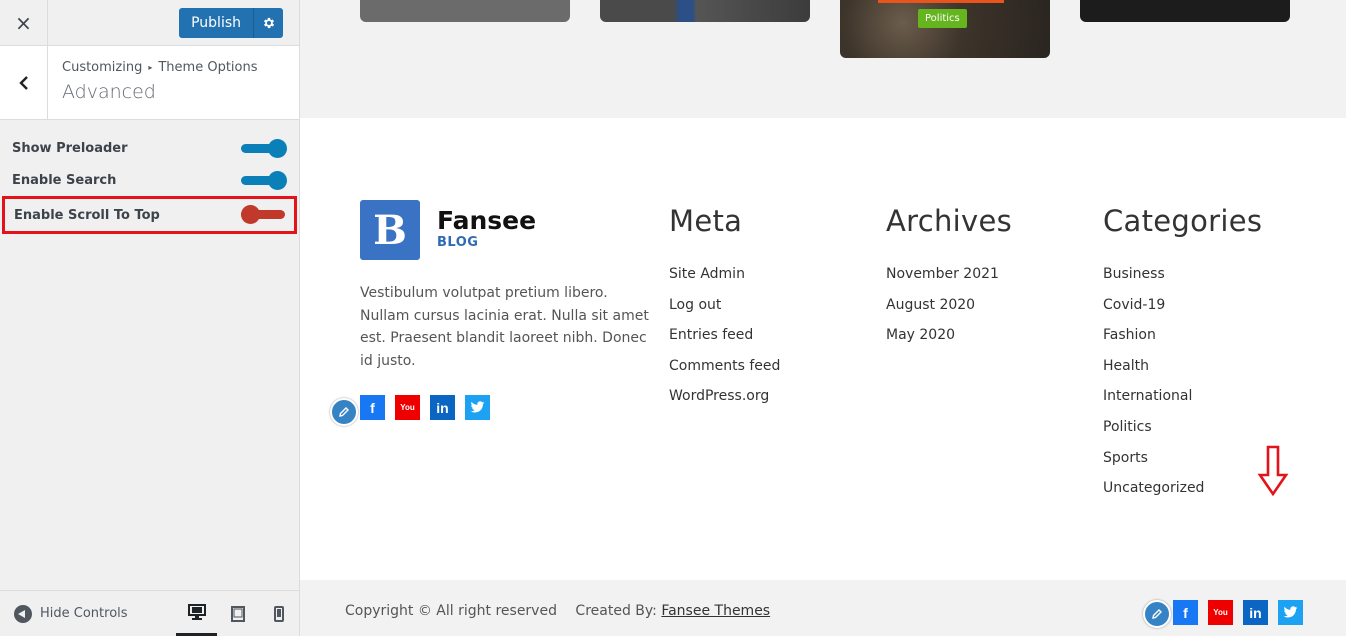 The image size is (1346, 636). What do you see at coordinates (1182, 342) in the screenshot?
I see `list-item: Fashion` at bounding box center [1182, 342].